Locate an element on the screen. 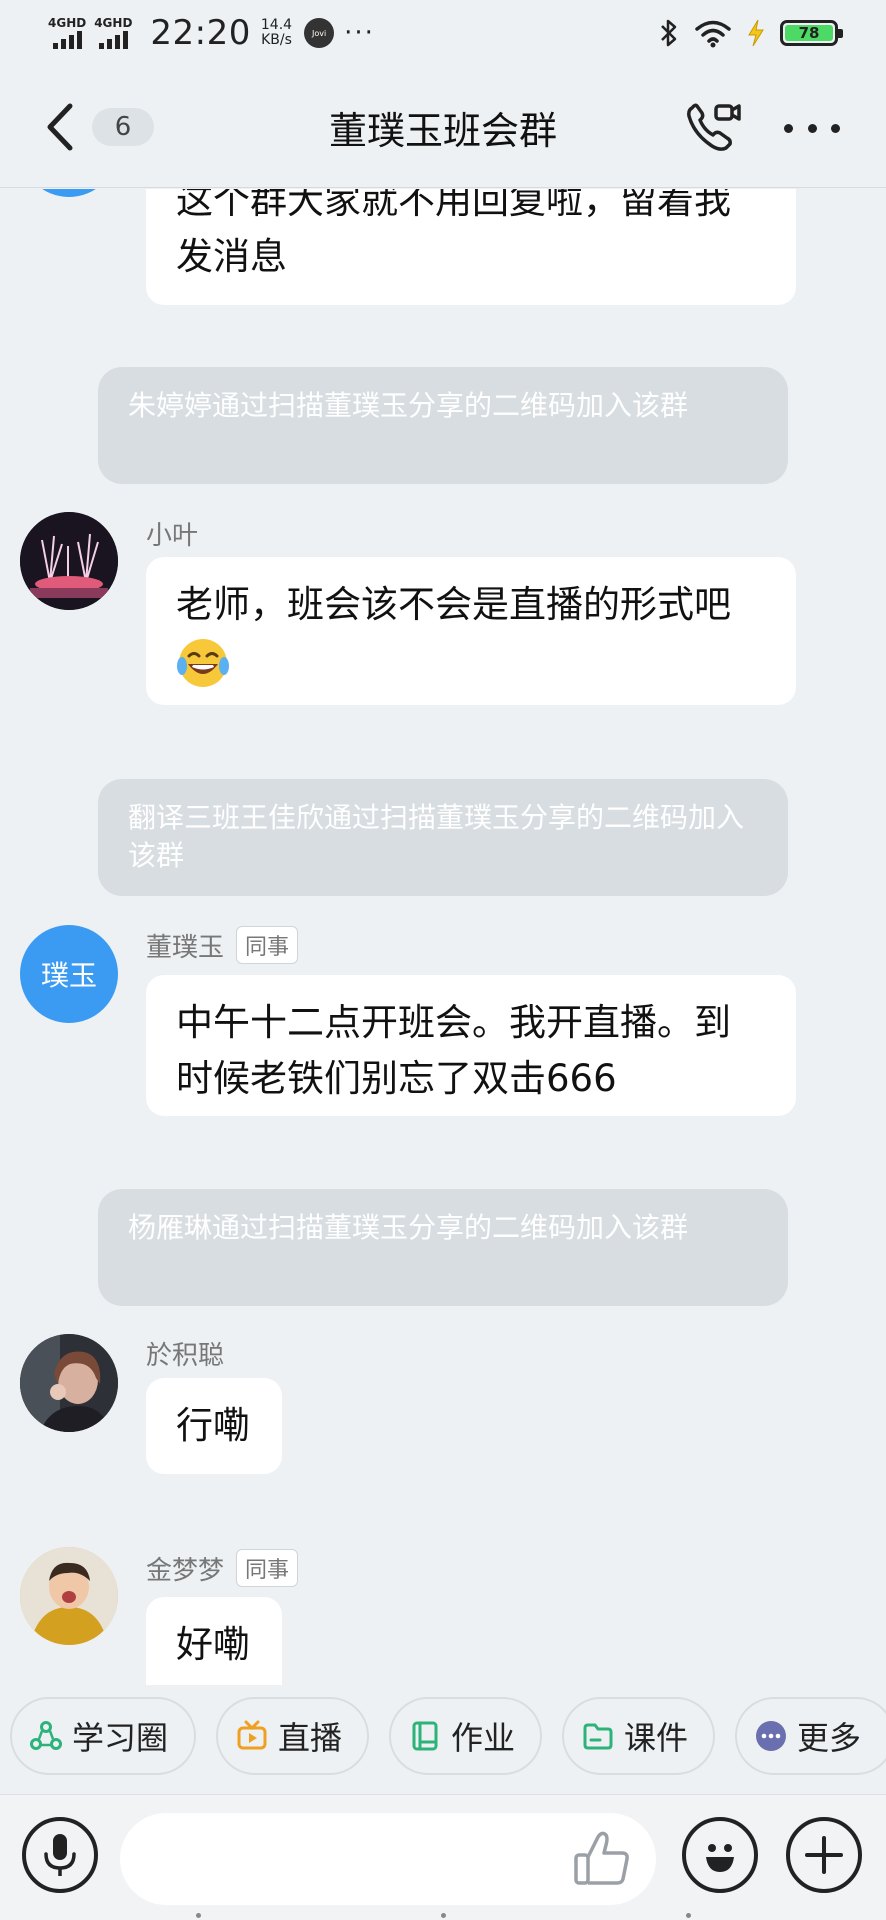  video-call-icon is located at coordinates (712, 128).